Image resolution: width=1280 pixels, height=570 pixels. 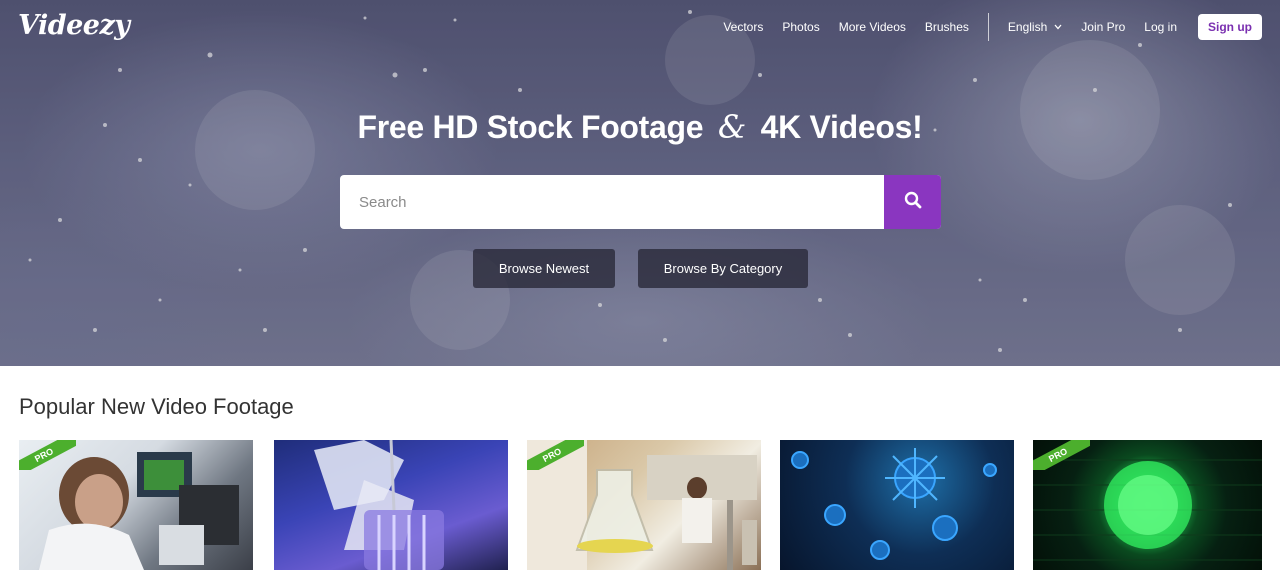 I want to click on hero-headline: Free HD Stock Footage & 4K Videos!, so click(x=640, y=127).